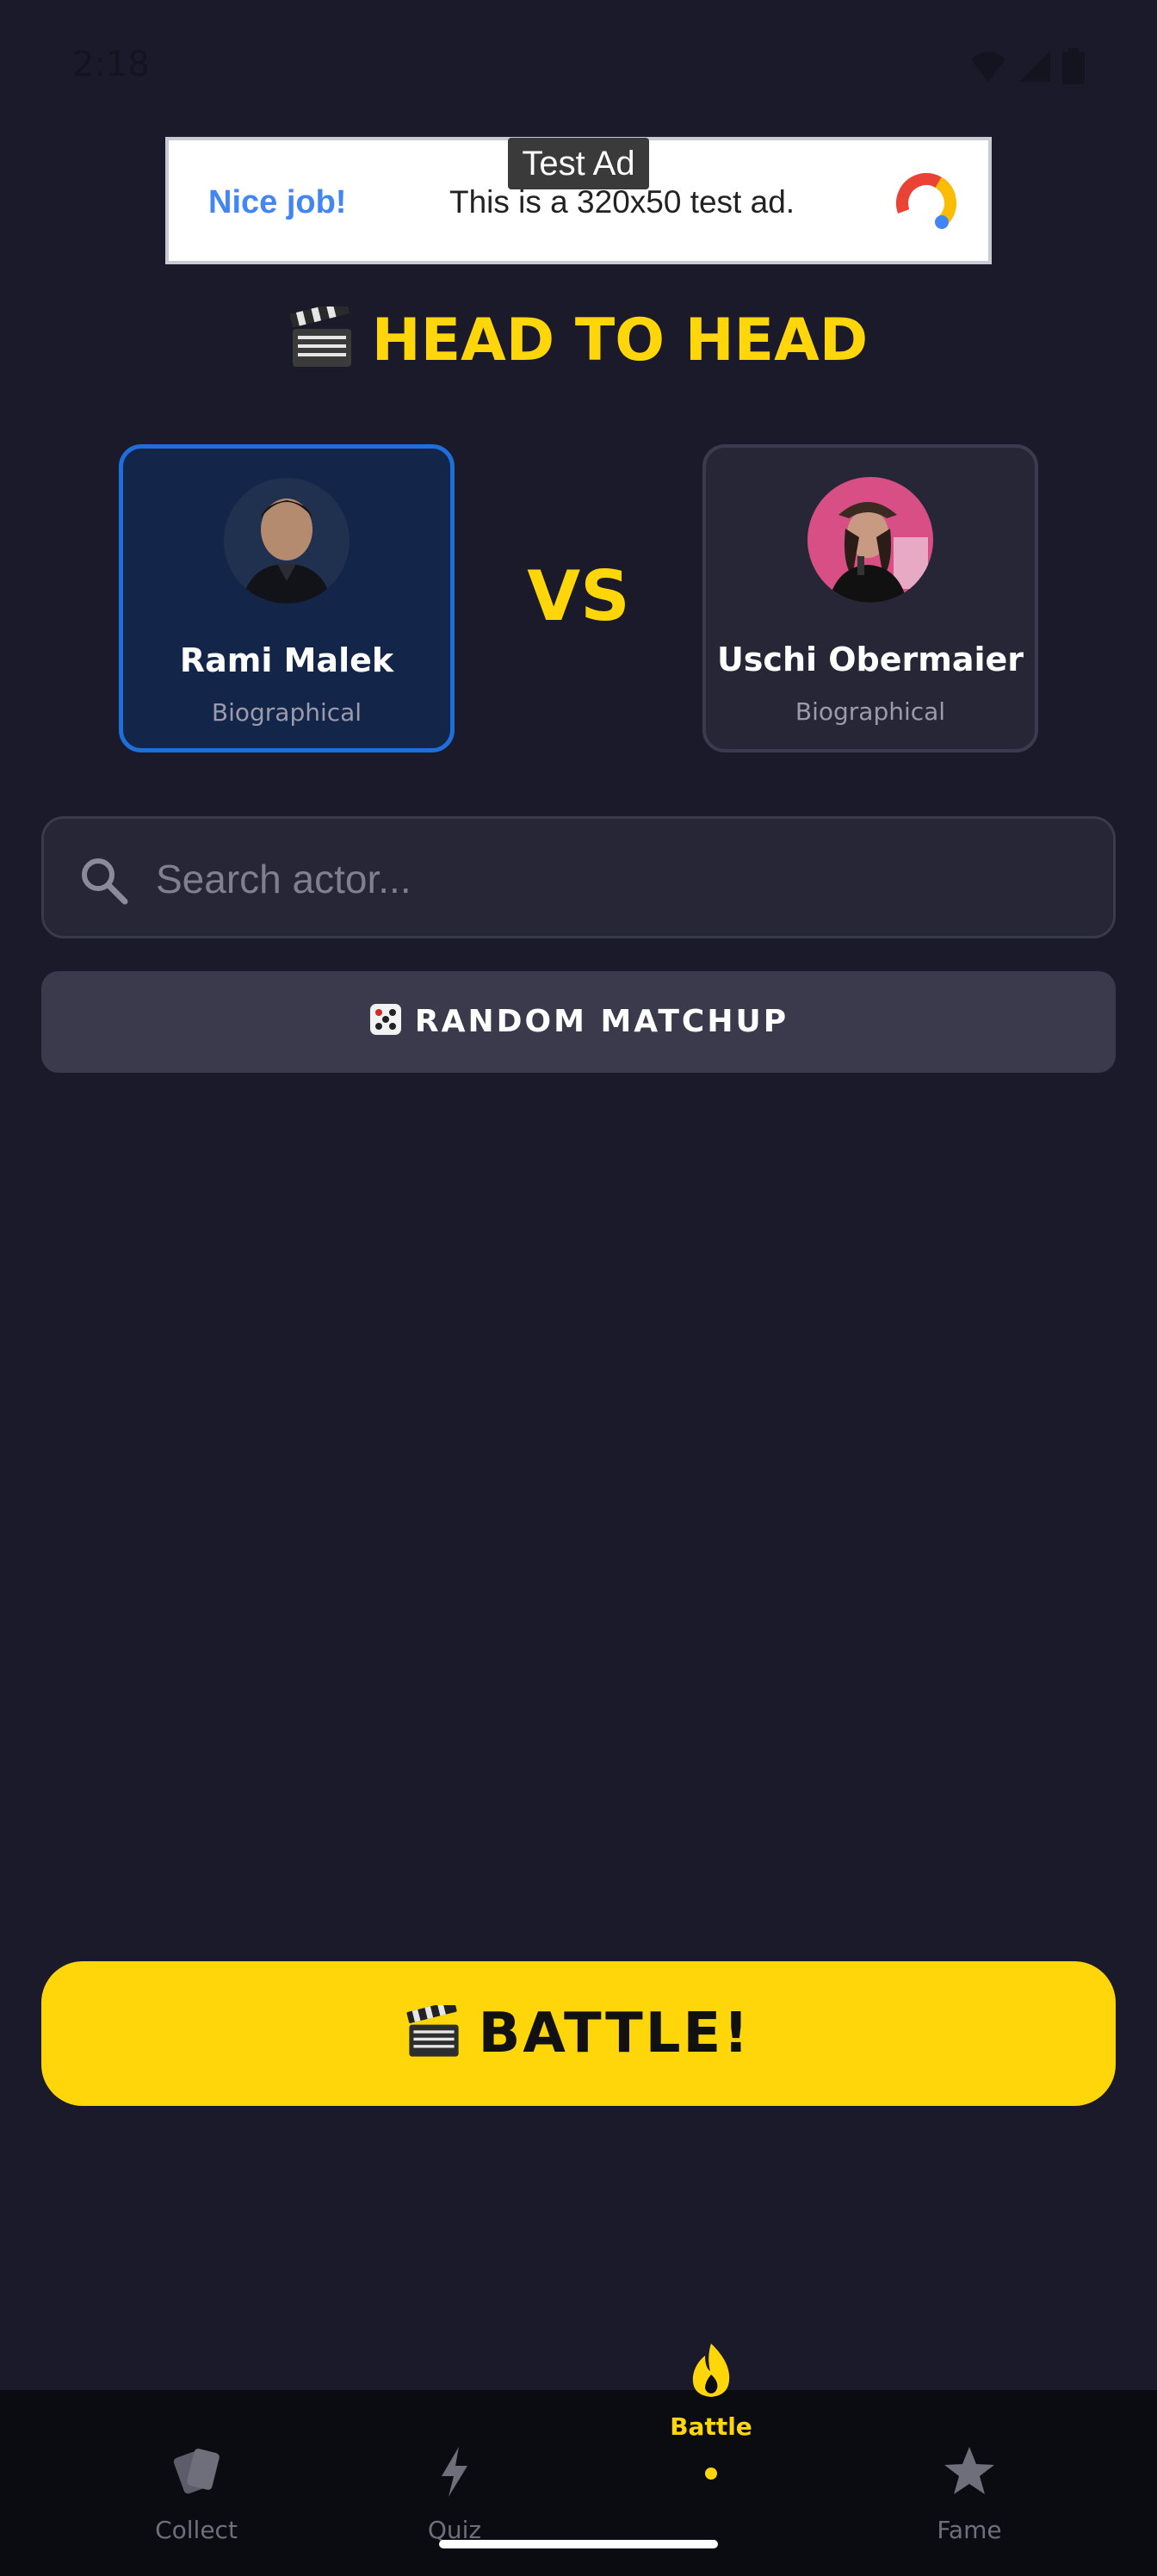 The image size is (1157, 2576). I want to click on random-matchup-button: RANDOM MATCHUP, so click(579, 1022).